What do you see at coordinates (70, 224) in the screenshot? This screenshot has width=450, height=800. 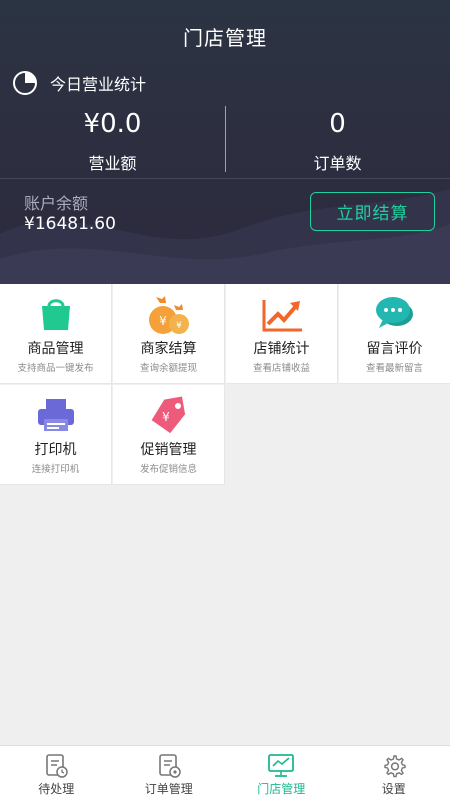 I see `balance-value: ¥16481.60` at bounding box center [70, 224].